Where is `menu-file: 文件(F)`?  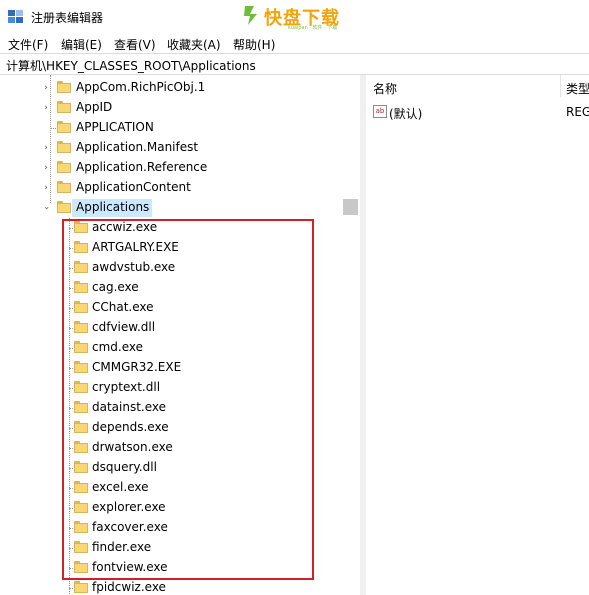 menu-file: 文件(F) is located at coordinates (28, 44).